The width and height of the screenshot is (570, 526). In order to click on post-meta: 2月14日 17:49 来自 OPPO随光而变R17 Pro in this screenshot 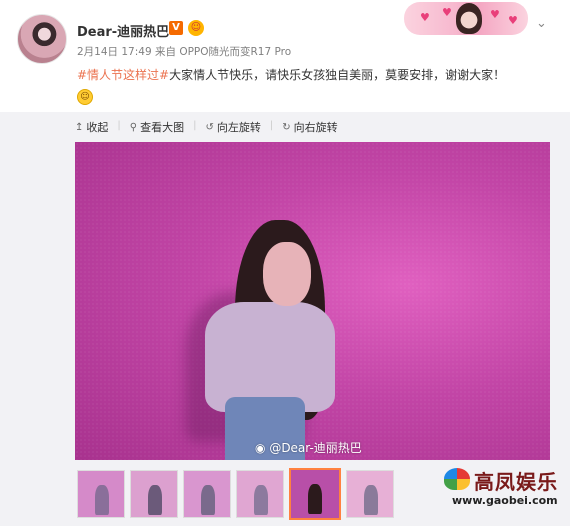, I will do `click(184, 52)`.